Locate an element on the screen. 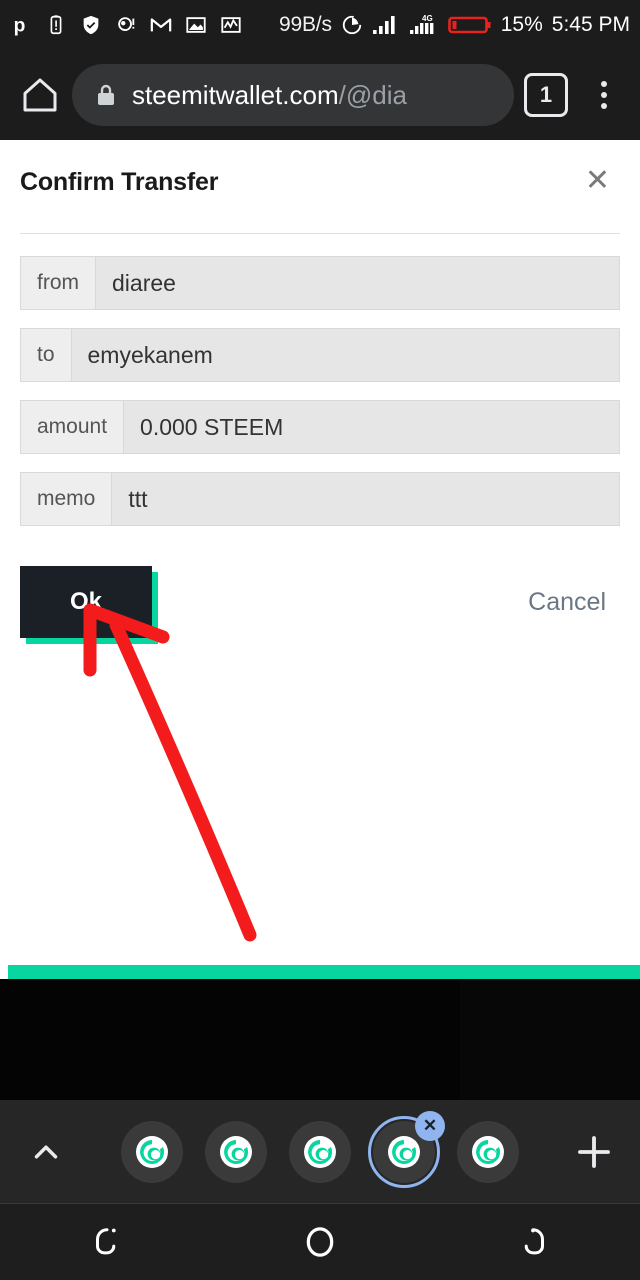 The height and width of the screenshot is (1280, 640). field-memo: memo ttt is located at coordinates (320, 499).